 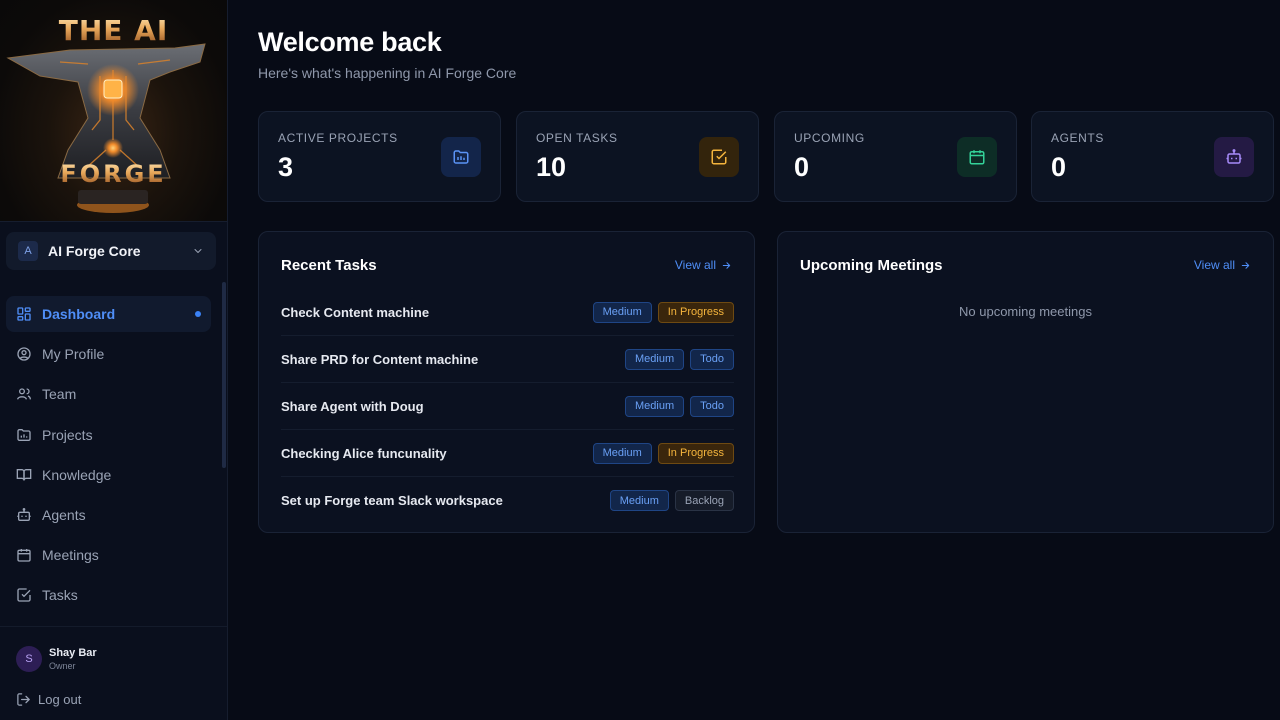 I want to click on page-title: Welcome back, so click(x=350, y=42).